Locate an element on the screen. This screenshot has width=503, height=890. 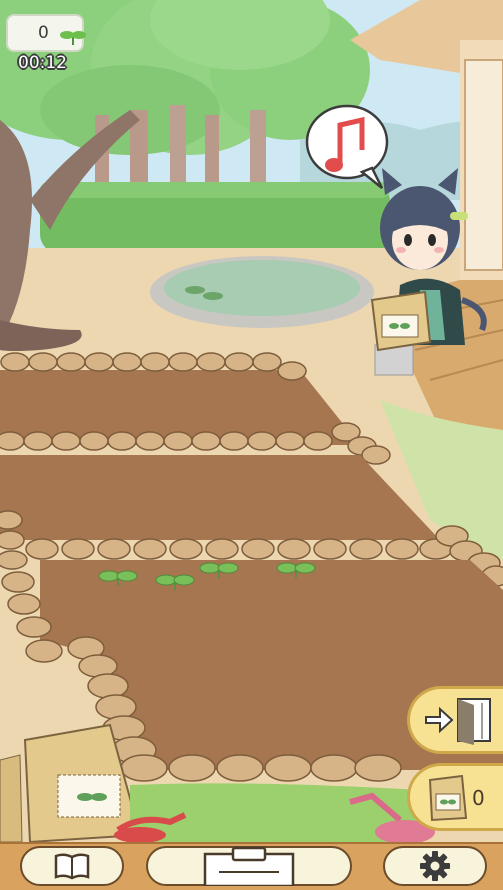
exit-button is located at coordinates (455, 720).